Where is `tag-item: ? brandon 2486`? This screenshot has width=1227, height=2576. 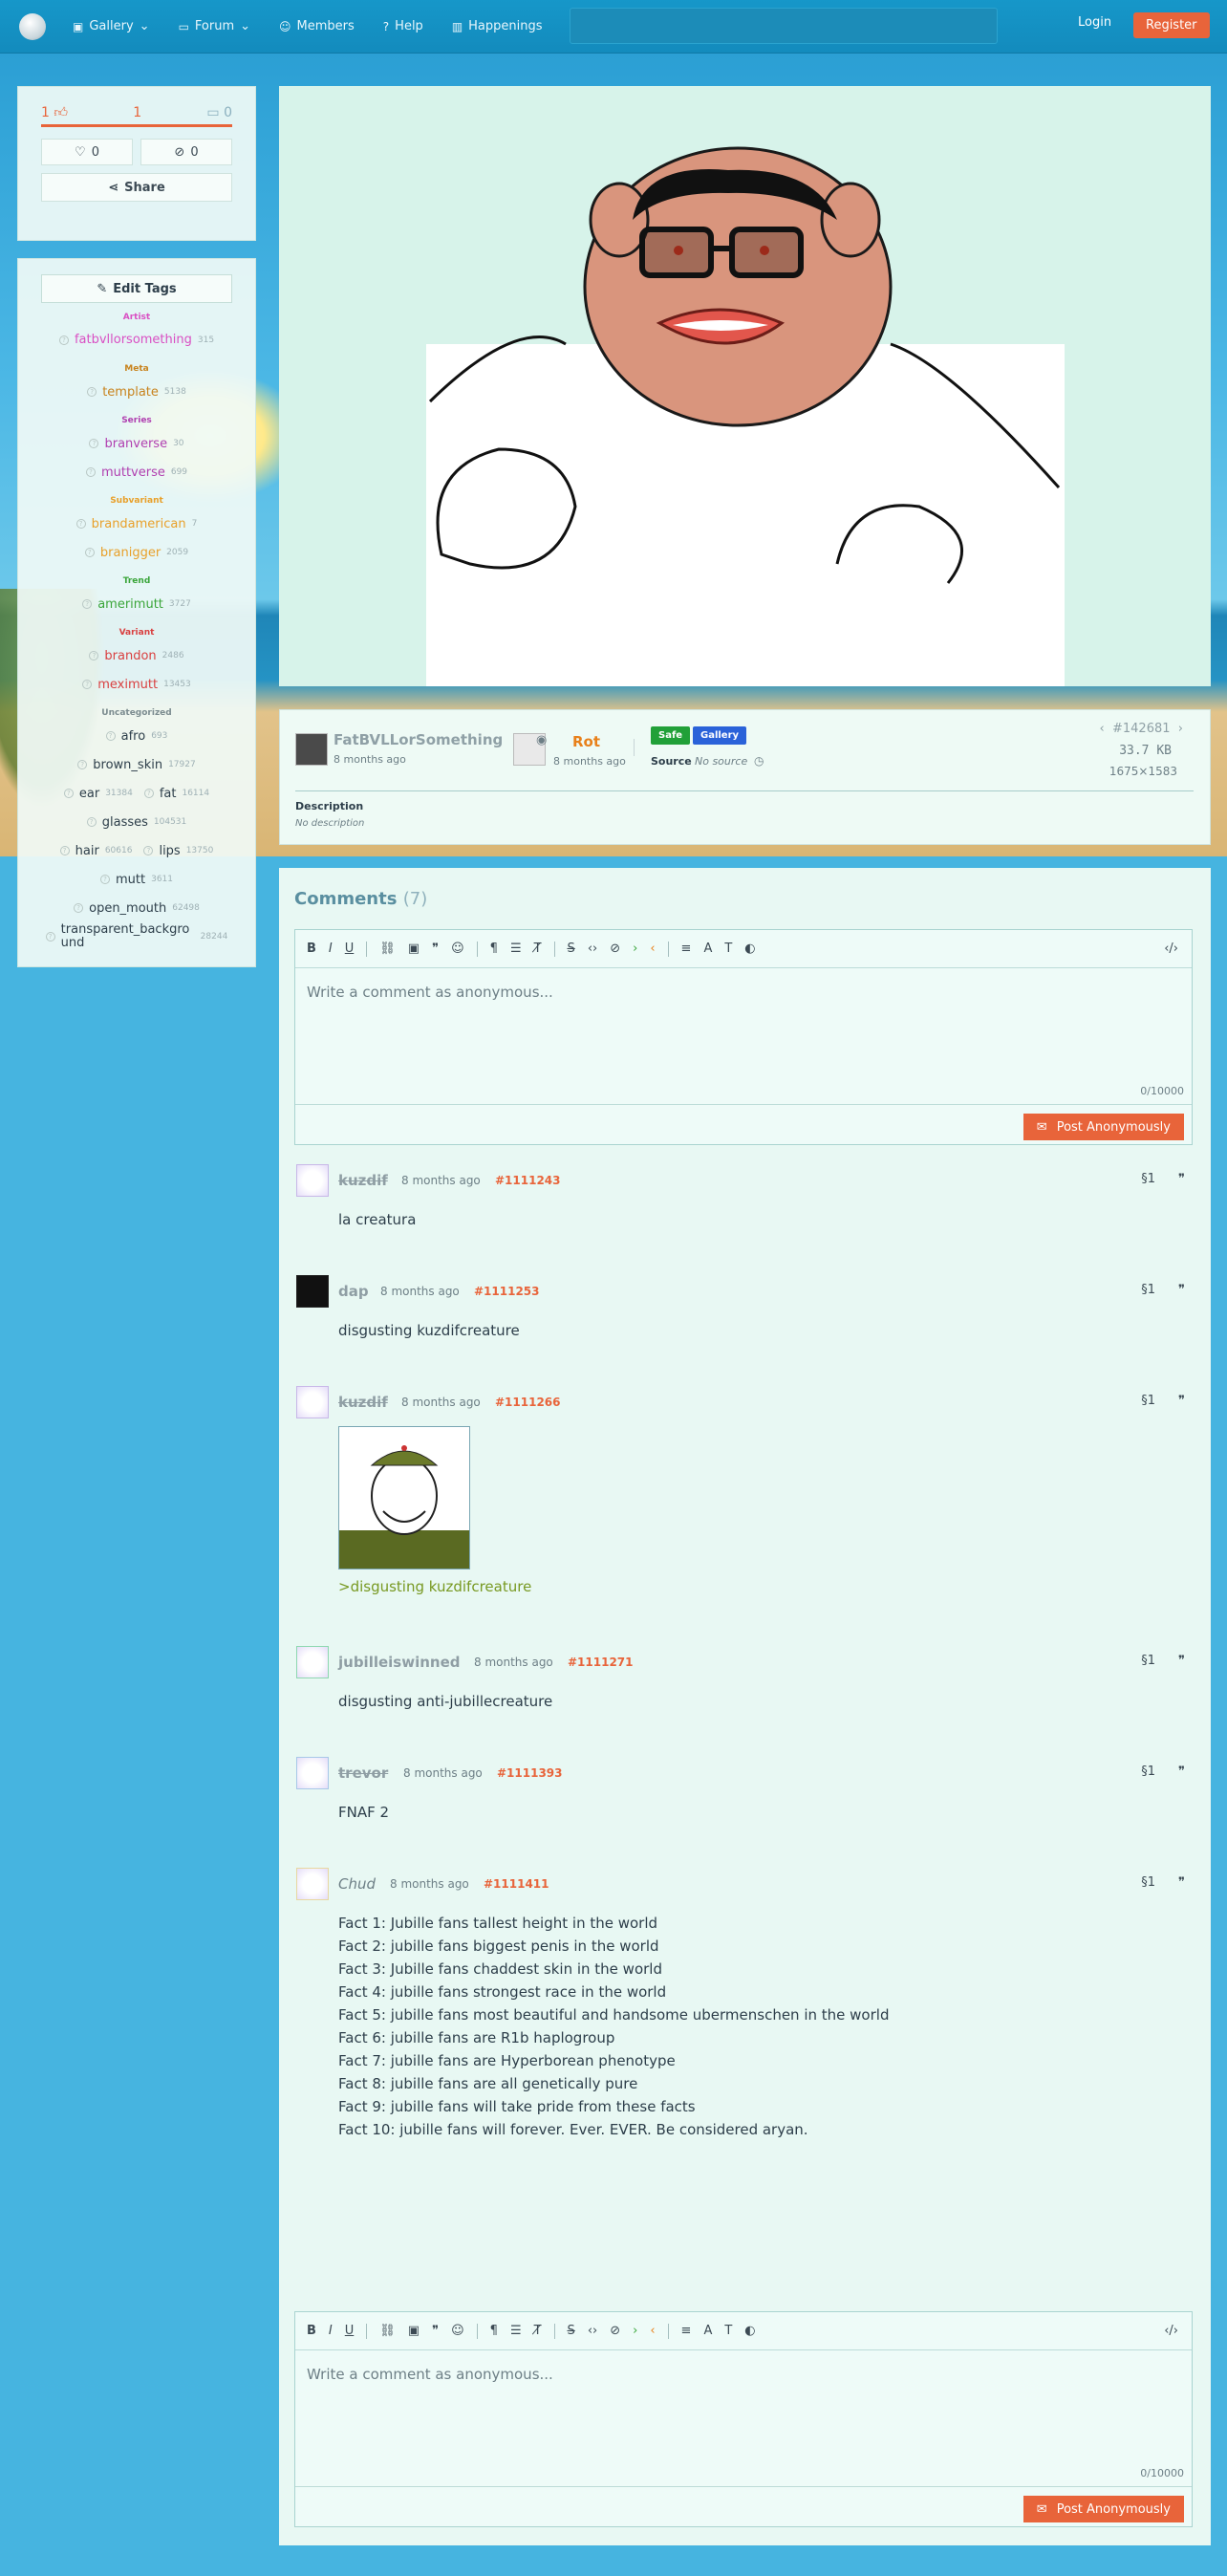 tag-item: ? brandon 2486 is located at coordinates (136, 656).